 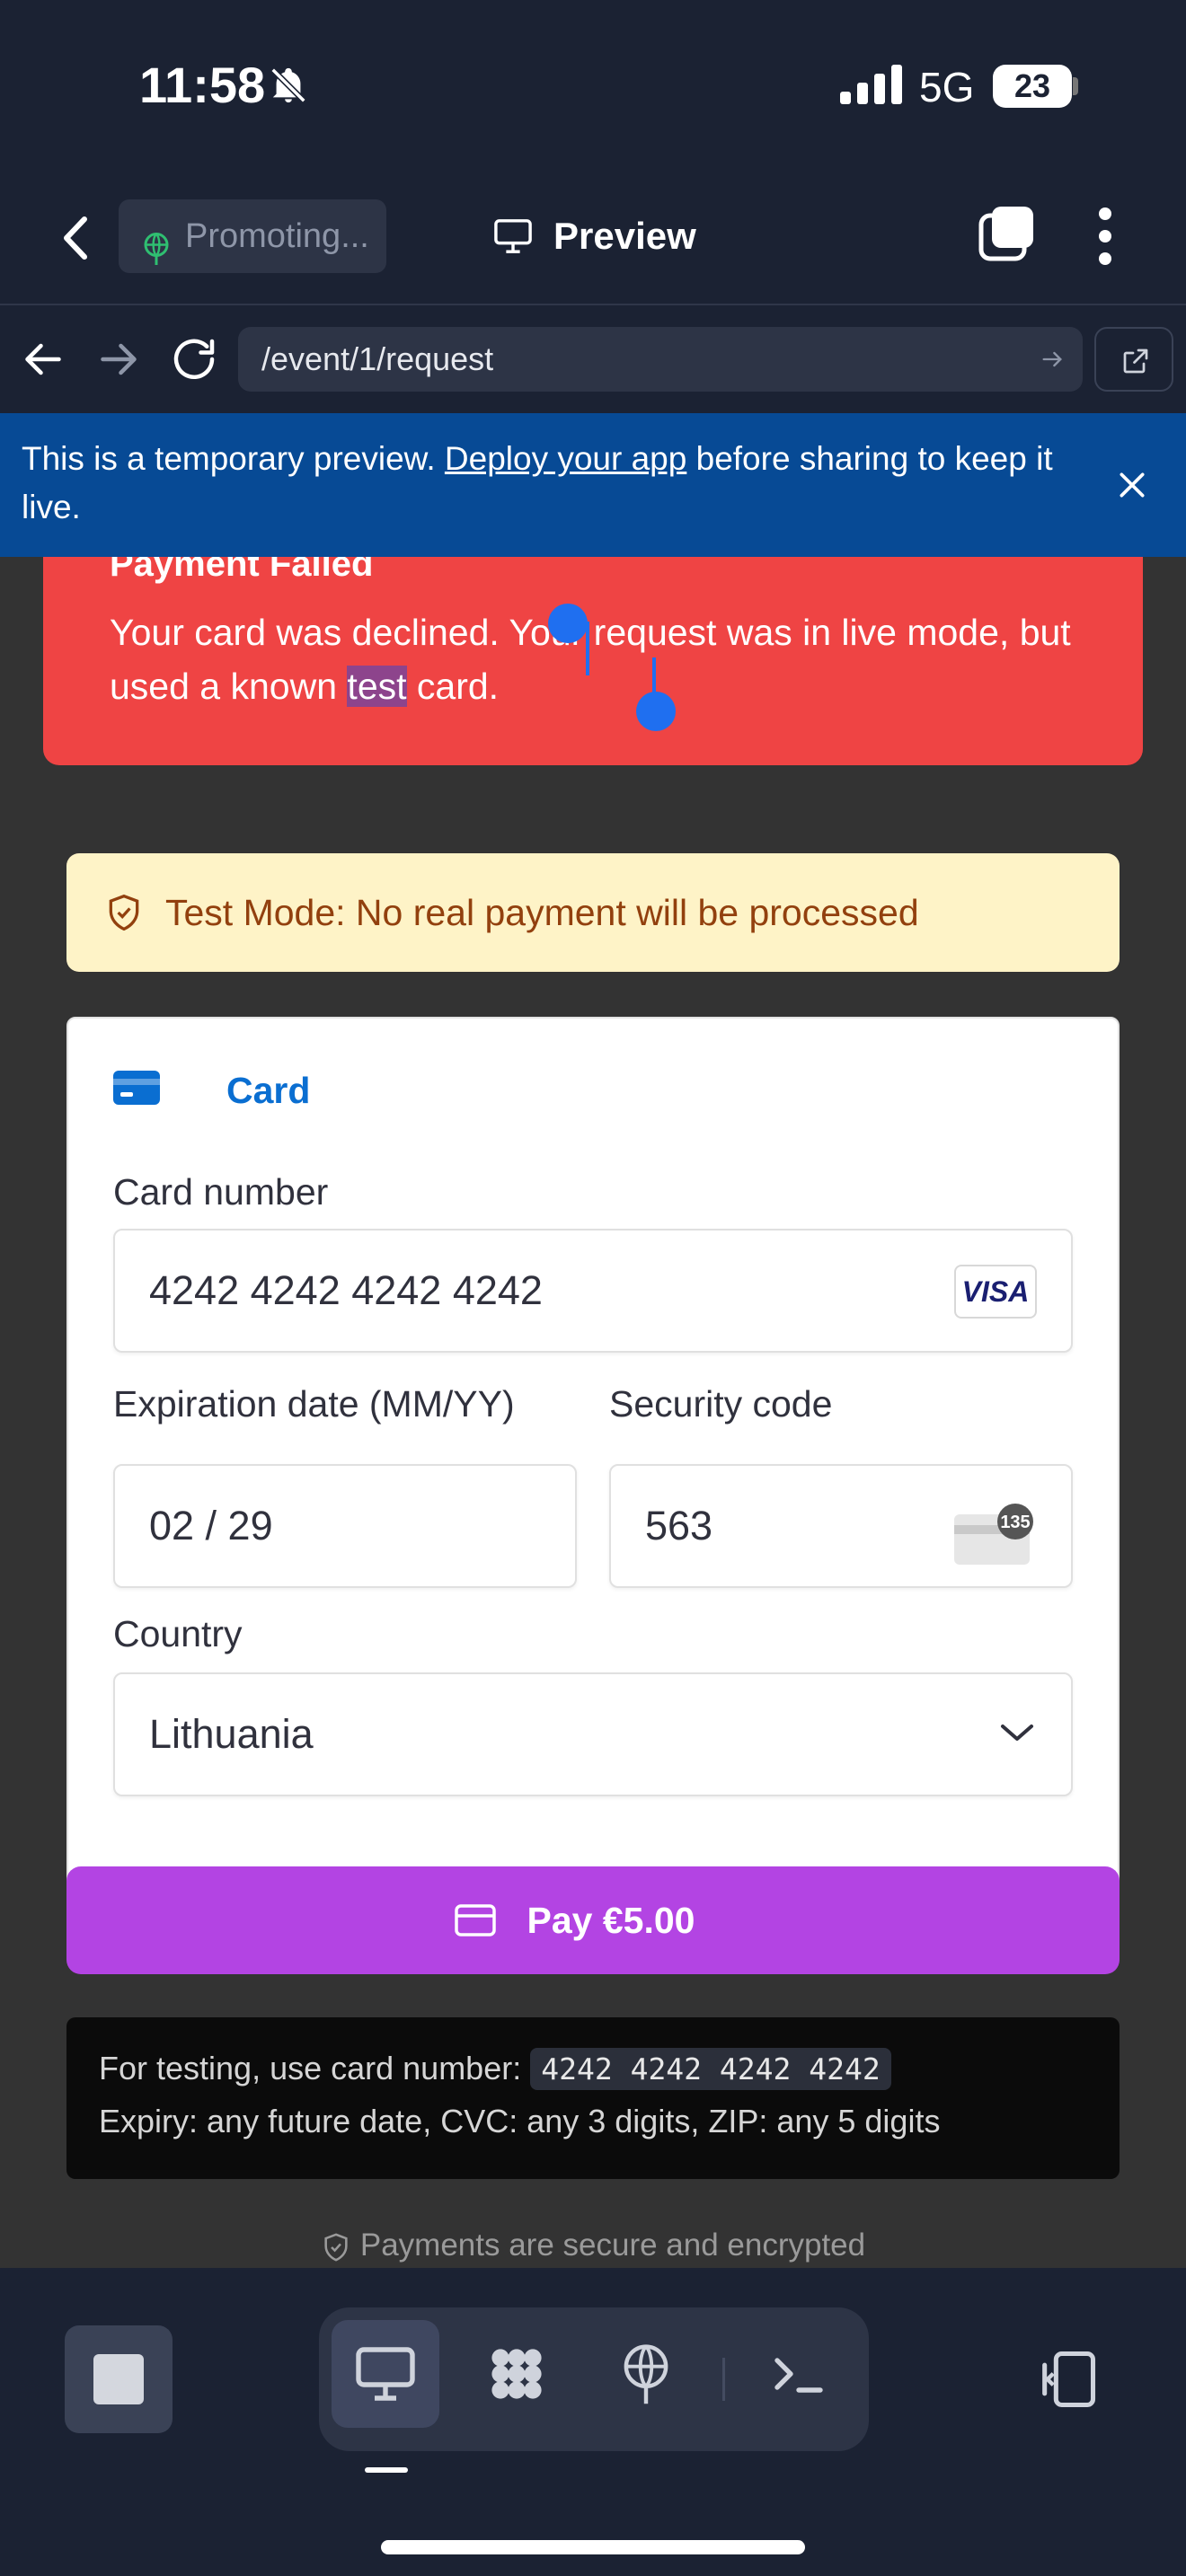 I want to click on integrations-icon, so click(x=517, y=2374).